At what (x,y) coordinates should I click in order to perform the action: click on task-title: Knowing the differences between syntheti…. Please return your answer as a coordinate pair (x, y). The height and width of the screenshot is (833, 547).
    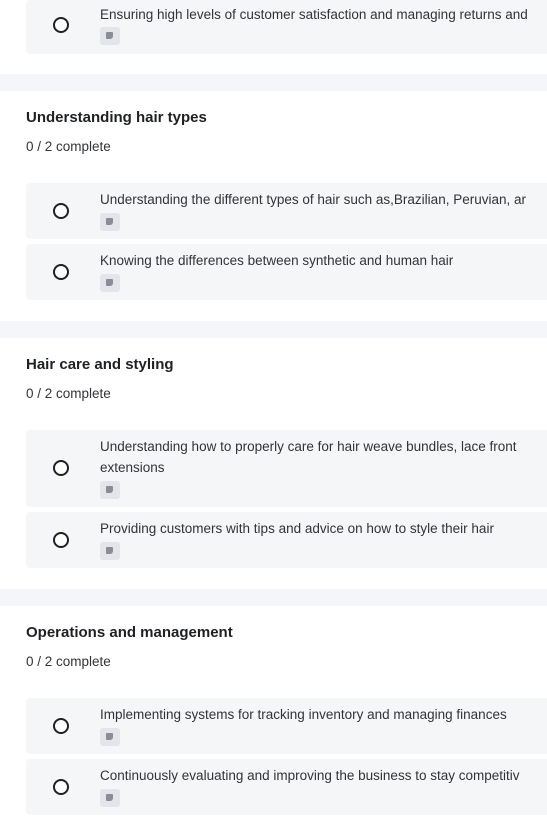
    Looking at the image, I should click on (277, 260).